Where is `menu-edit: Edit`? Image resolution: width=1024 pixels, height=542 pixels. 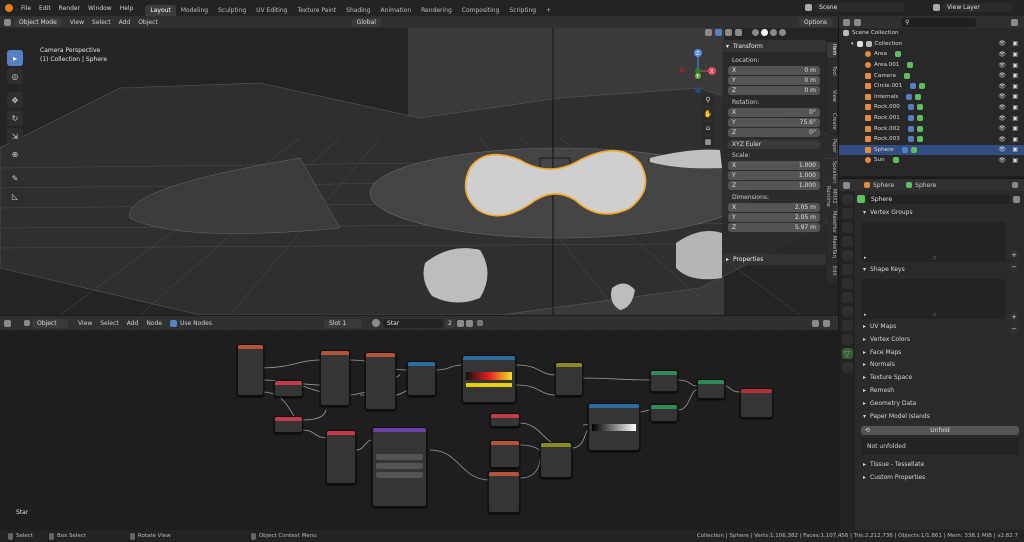
menu-edit: Edit is located at coordinates (45, 8).